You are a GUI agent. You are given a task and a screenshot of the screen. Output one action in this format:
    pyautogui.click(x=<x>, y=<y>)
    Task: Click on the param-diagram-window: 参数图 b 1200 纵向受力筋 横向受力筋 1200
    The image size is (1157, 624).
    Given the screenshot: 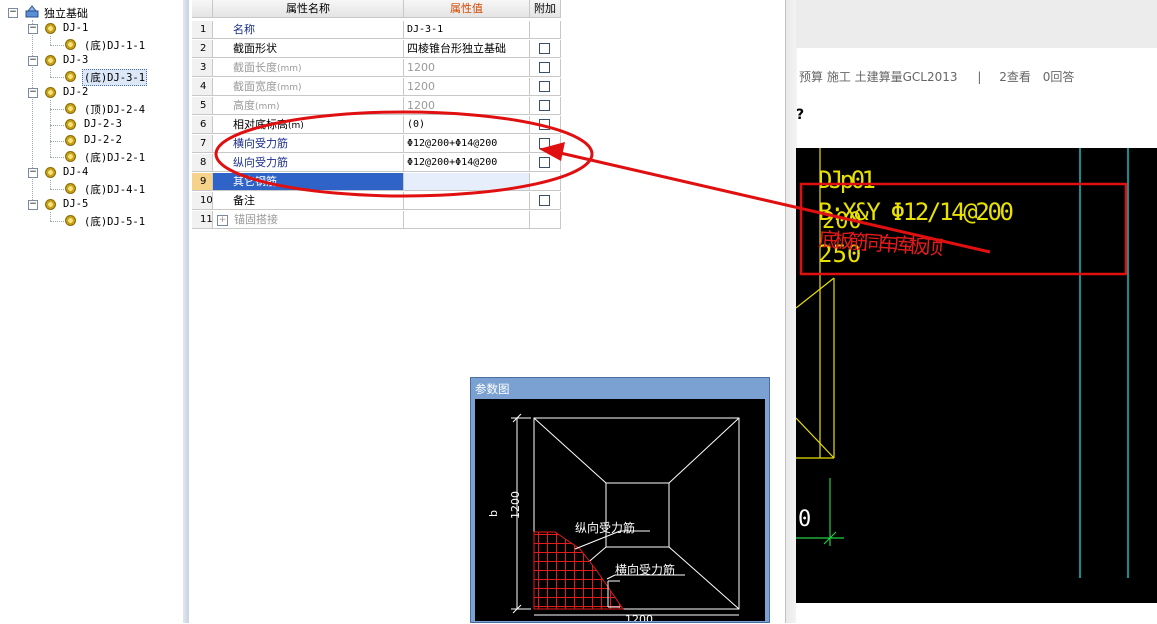 What is the action you would take?
    pyautogui.click(x=620, y=500)
    